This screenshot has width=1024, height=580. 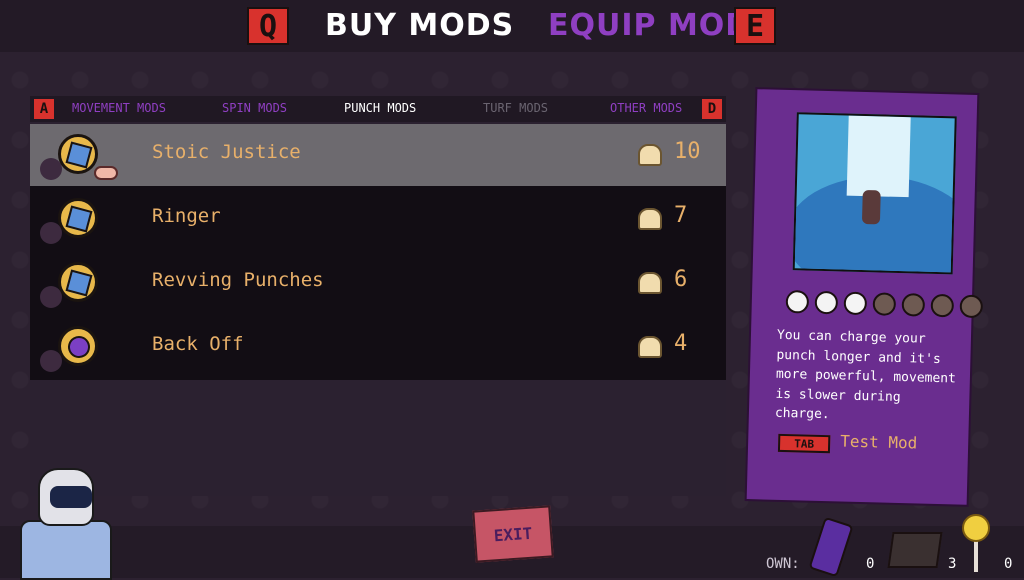 I want to click on q-key-badge: Q, so click(x=268, y=26).